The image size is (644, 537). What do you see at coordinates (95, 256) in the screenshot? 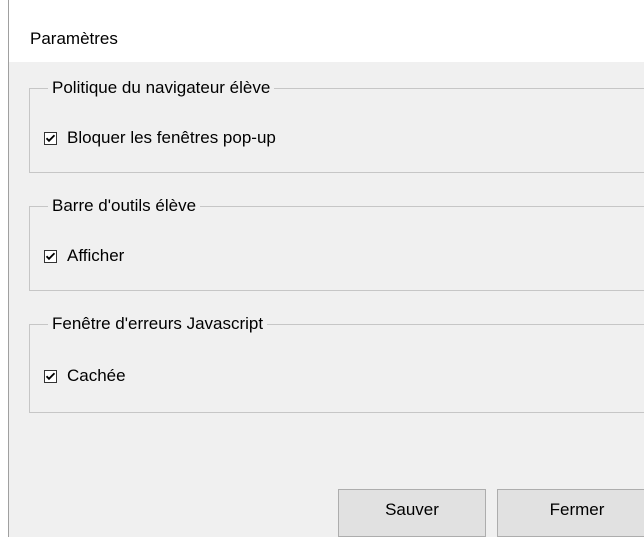
I see `checkbox-label-show-toolbar: Afficher` at bounding box center [95, 256].